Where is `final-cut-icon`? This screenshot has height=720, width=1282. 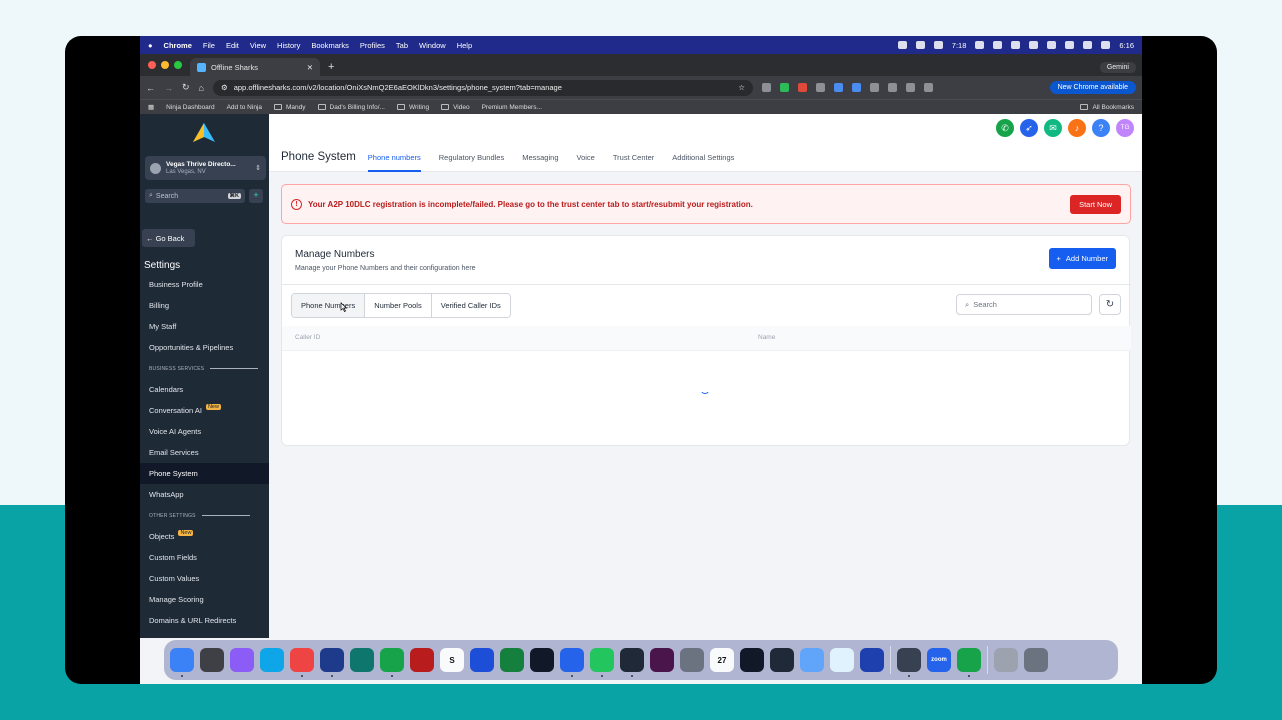 final-cut-icon is located at coordinates (782, 660).